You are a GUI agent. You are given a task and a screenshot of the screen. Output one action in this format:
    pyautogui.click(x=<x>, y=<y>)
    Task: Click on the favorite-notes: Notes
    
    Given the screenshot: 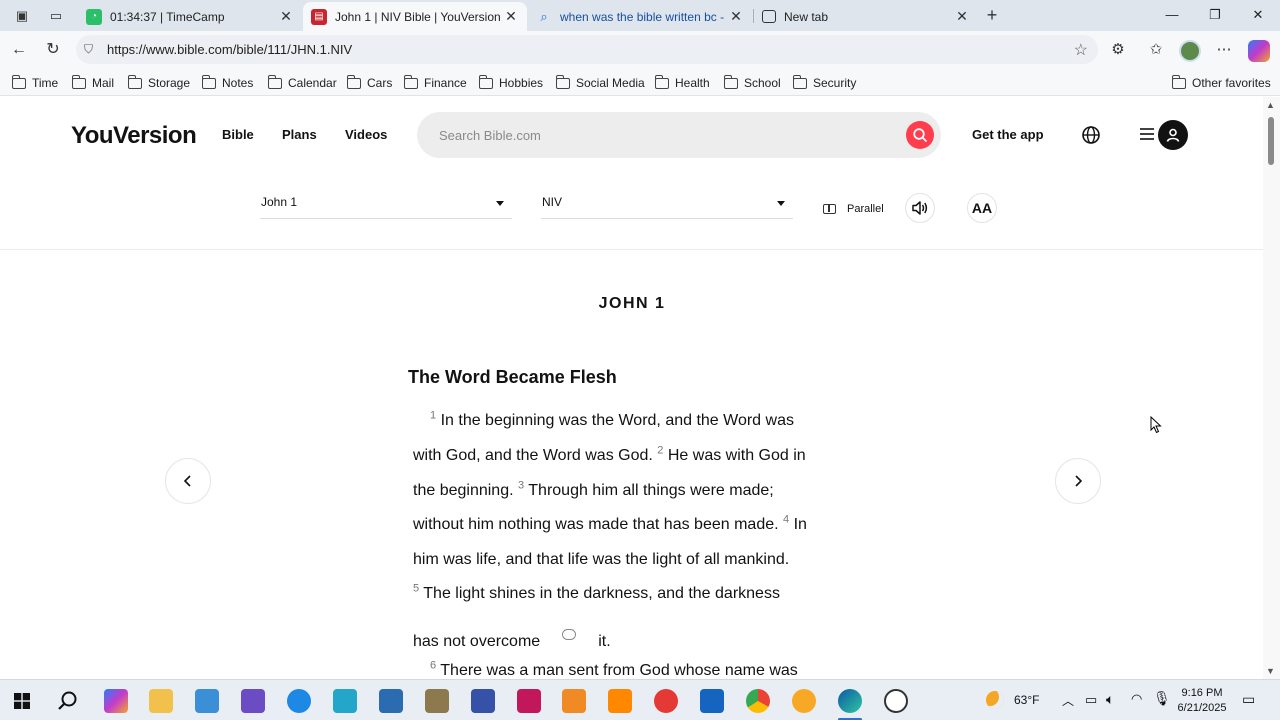 What is the action you would take?
    pyautogui.click(x=227, y=82)
    